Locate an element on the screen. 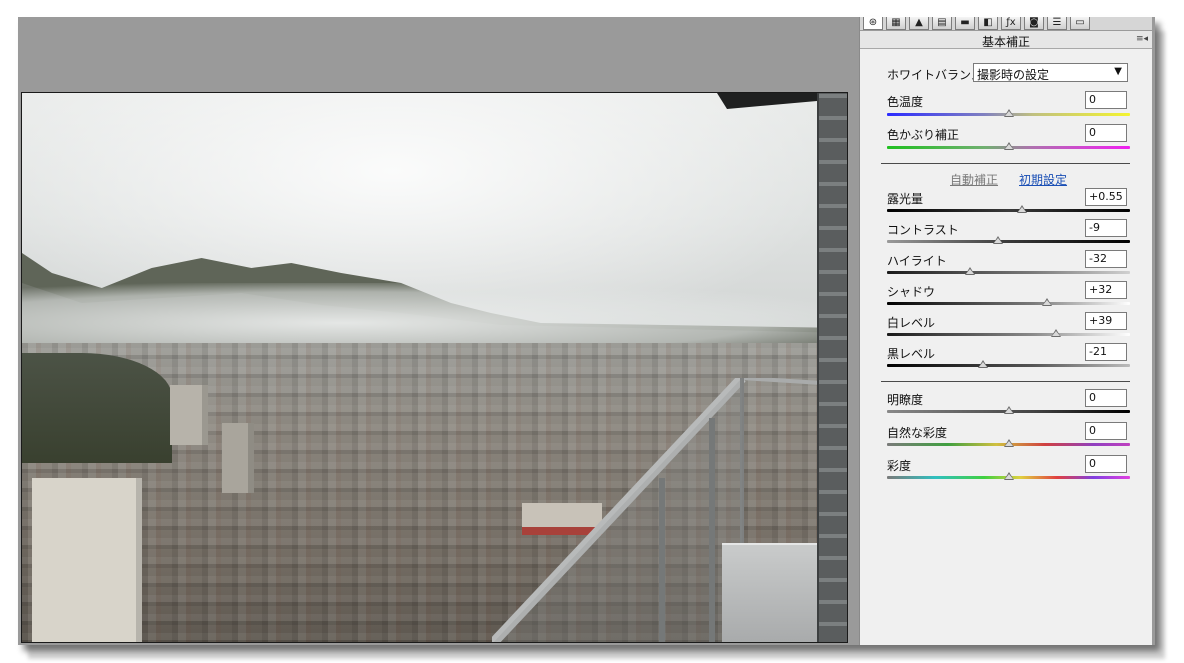  building-mid-left is located at coordinates (189, 415).